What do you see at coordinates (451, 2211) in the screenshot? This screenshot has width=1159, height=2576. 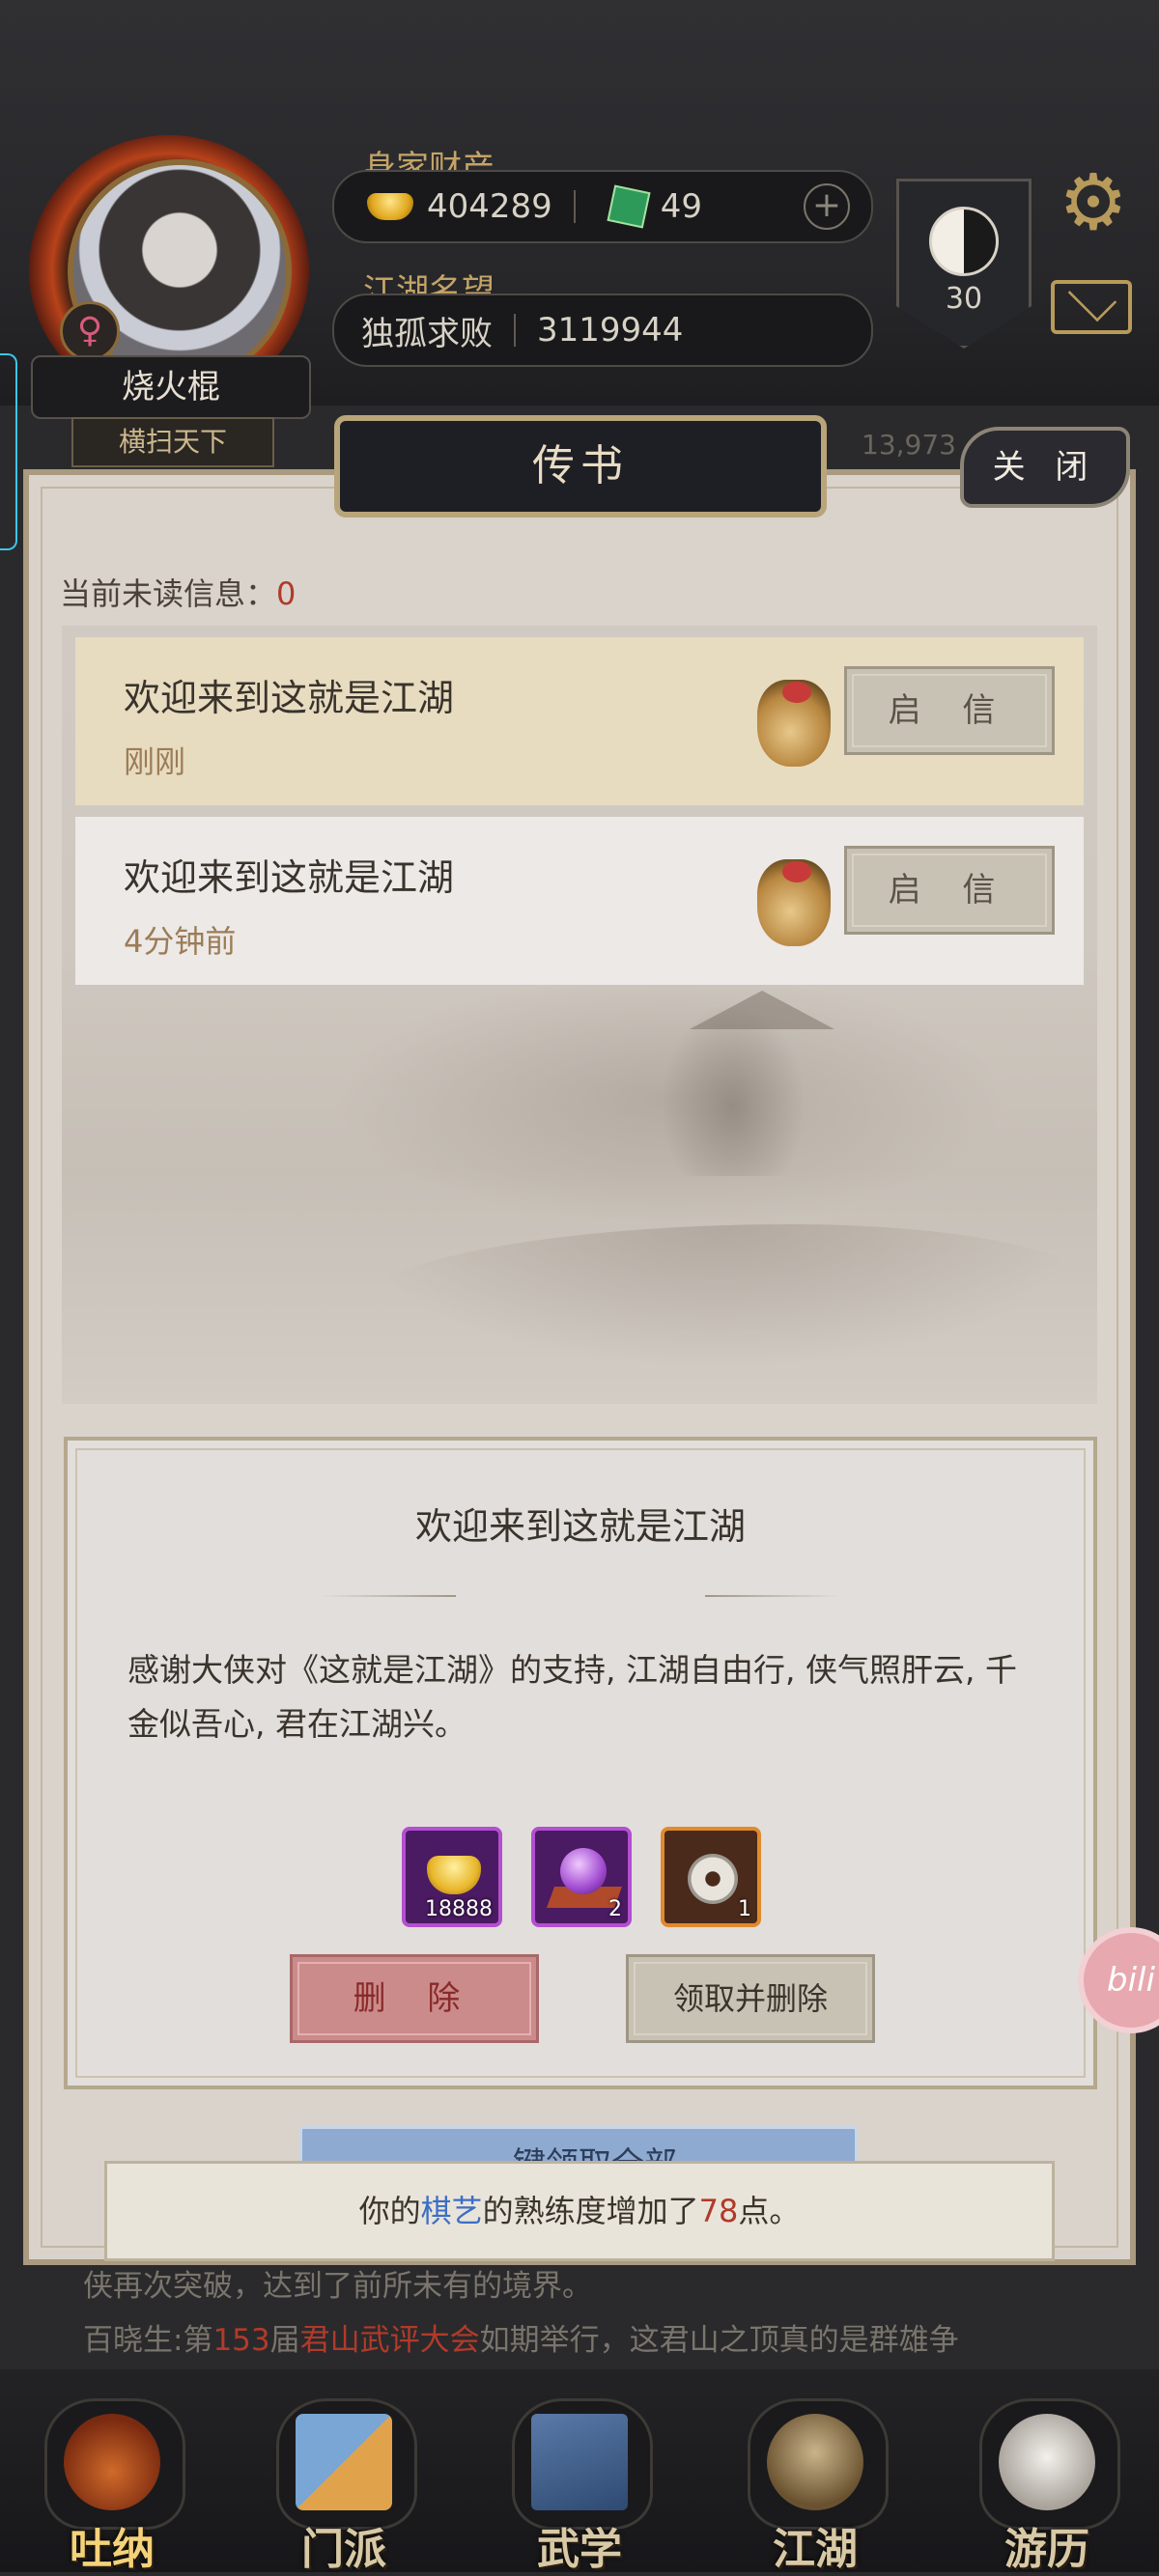 I see `toast-skill: 棋艺` at bounding box center [451, 2211].